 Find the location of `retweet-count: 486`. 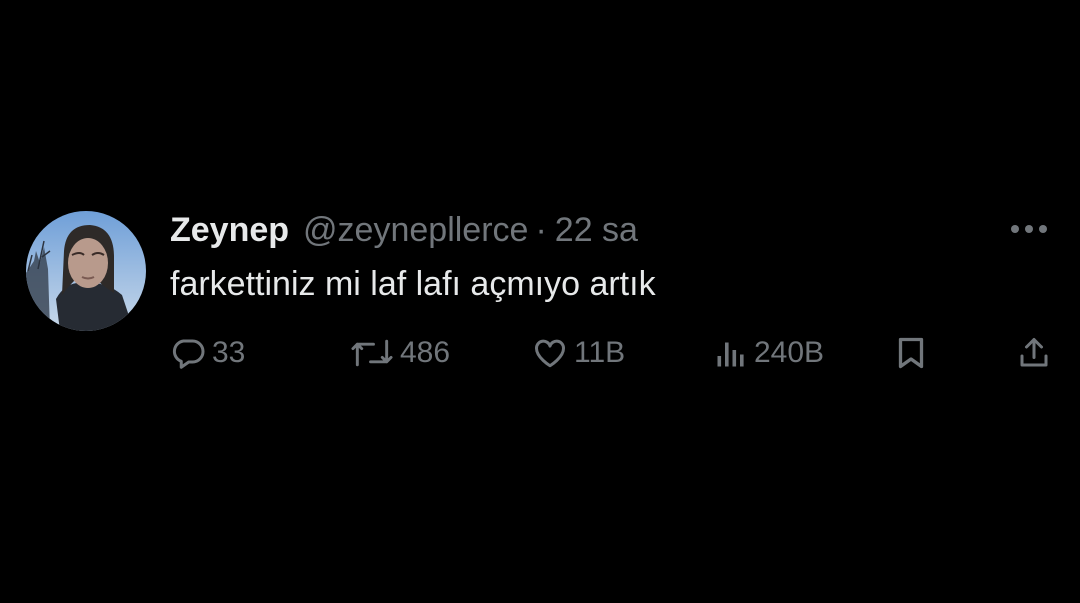

retweet-count: 486 is located at coordinates (425, 352).